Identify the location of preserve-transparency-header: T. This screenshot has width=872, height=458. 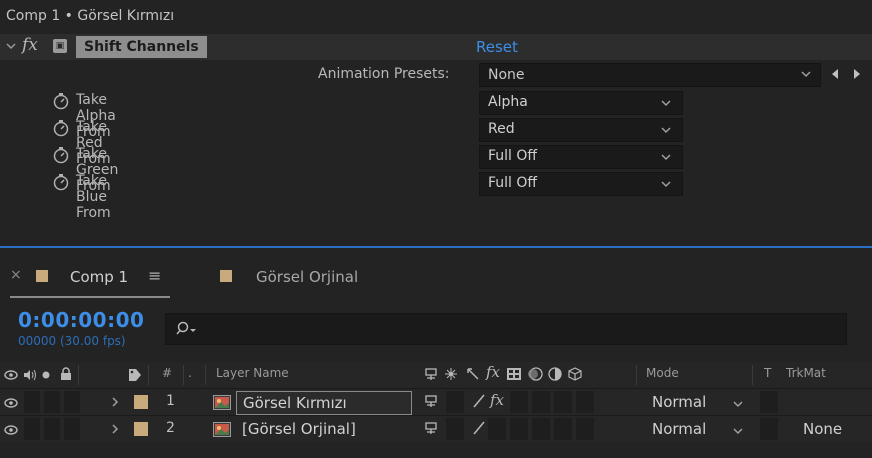
(767, 373).